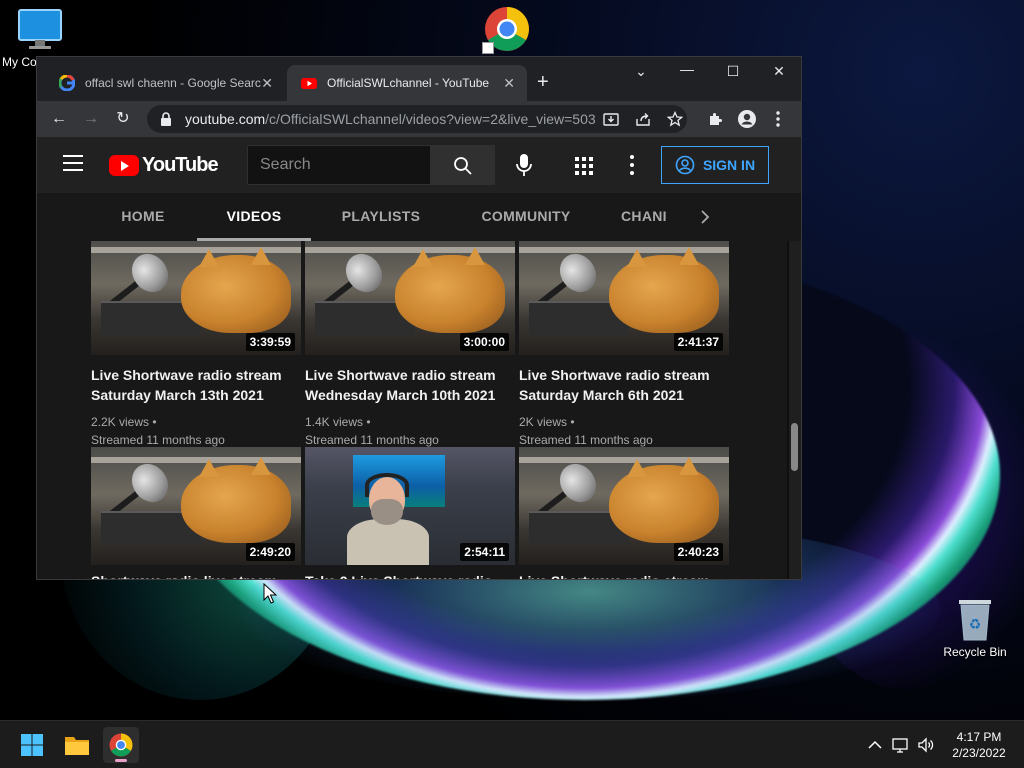 The height and width of the screenshot is (768, 1024). What do you see at coordinates (196, 298) in the screenshot?
I see `video-thumbnail: 3:39:59` at bounding box center [196, 298].